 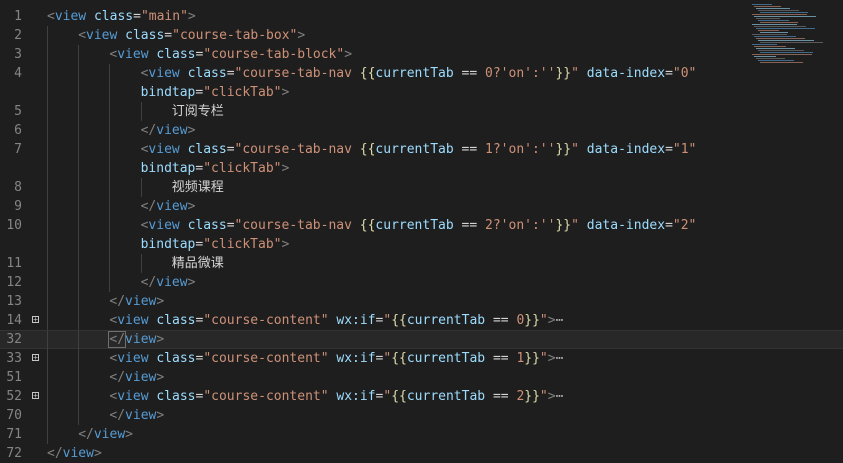 I want to click on token-mus: {{, so click(x=399, y=358).